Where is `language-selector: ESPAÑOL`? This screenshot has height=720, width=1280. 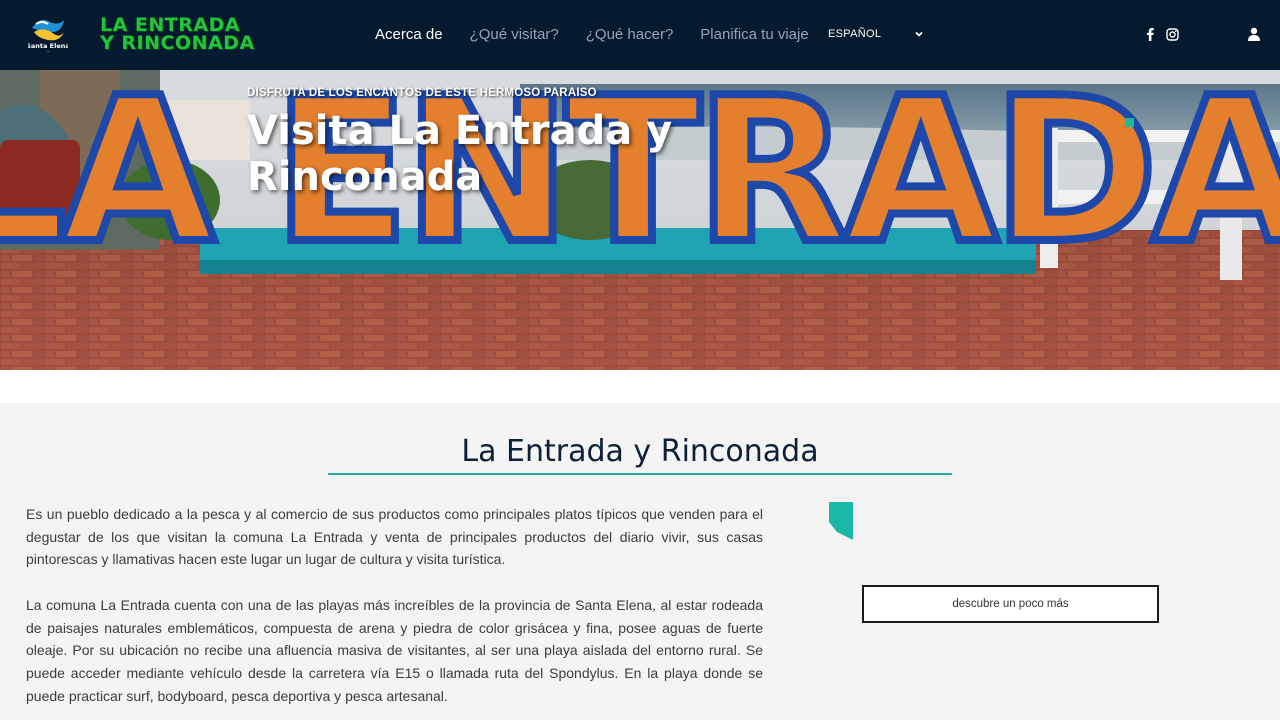 language-selector: ESPAÑOL is located at coordinates (854, 34).